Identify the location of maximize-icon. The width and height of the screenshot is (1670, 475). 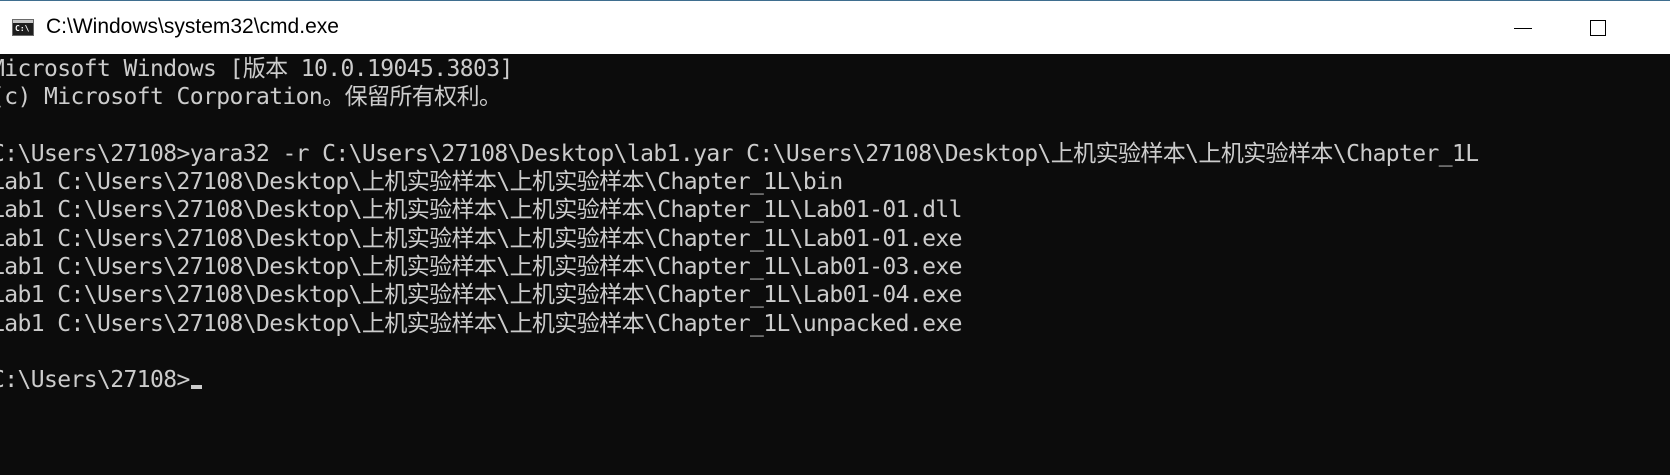
(1597, 28).